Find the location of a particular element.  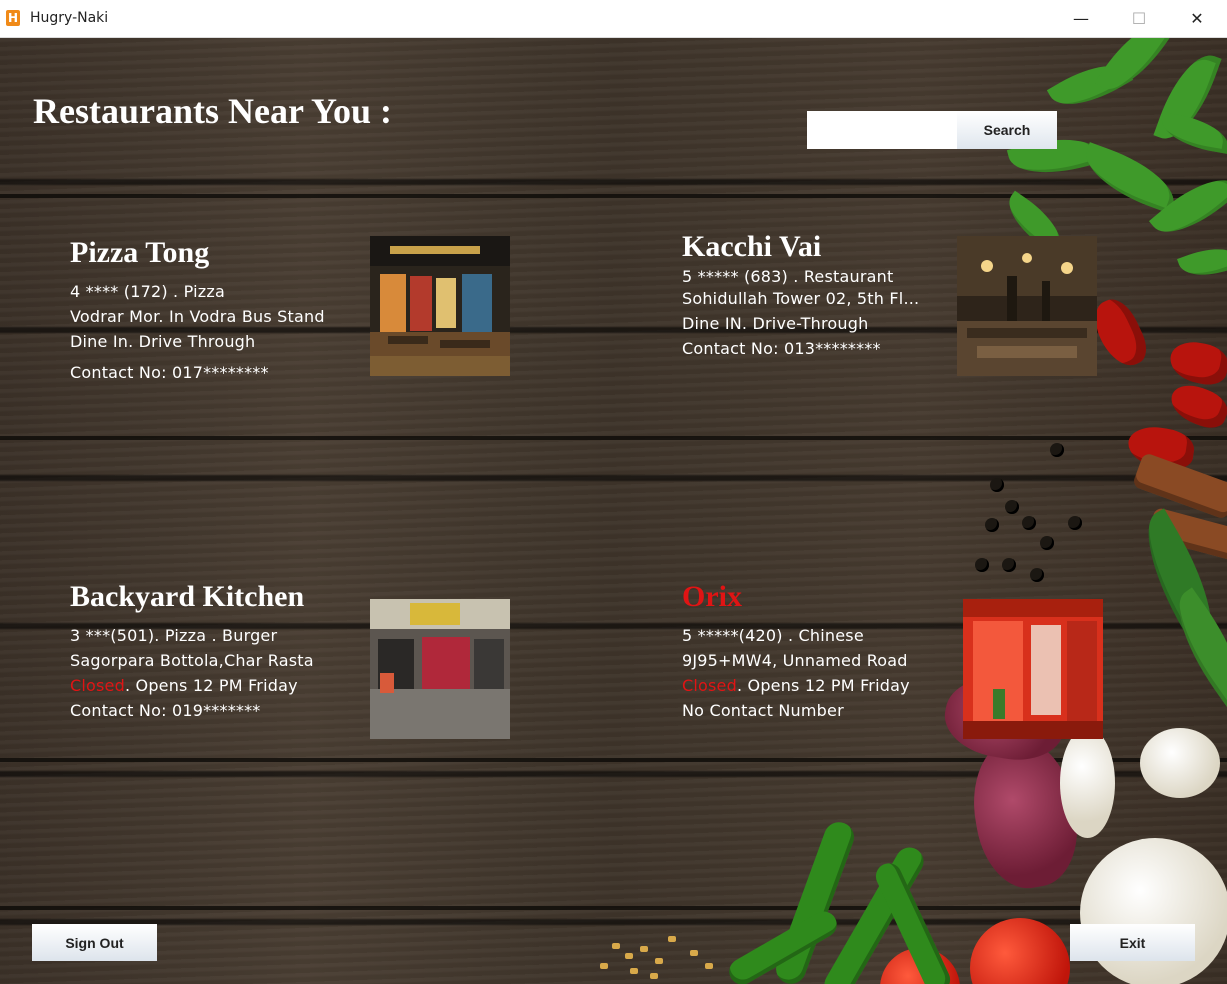

restaurant-rating: 5 ***** (683) . Restaurant is located at coordinates (788, 276).